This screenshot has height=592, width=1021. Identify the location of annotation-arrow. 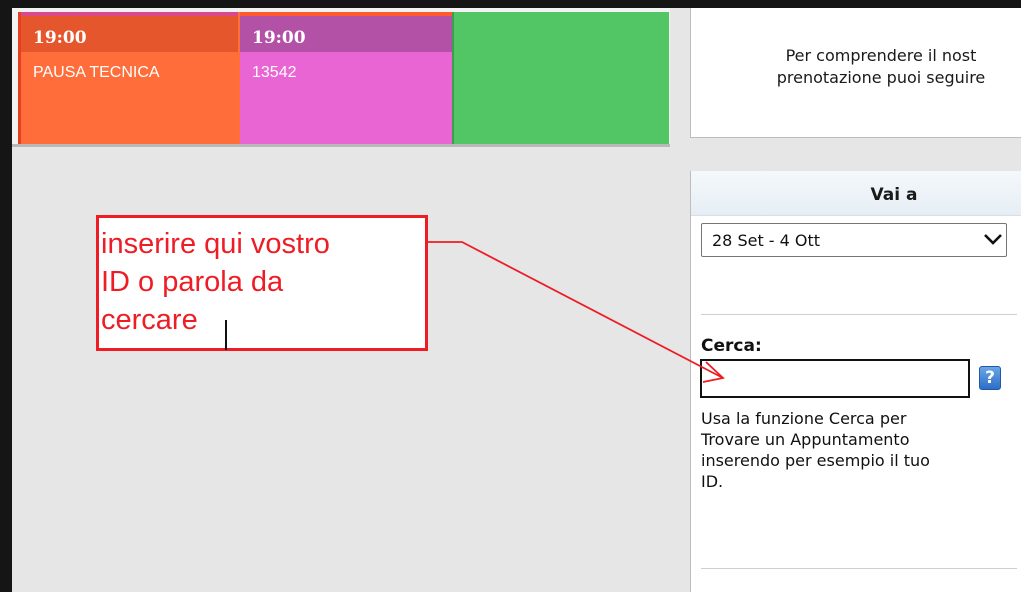
(576, 312).